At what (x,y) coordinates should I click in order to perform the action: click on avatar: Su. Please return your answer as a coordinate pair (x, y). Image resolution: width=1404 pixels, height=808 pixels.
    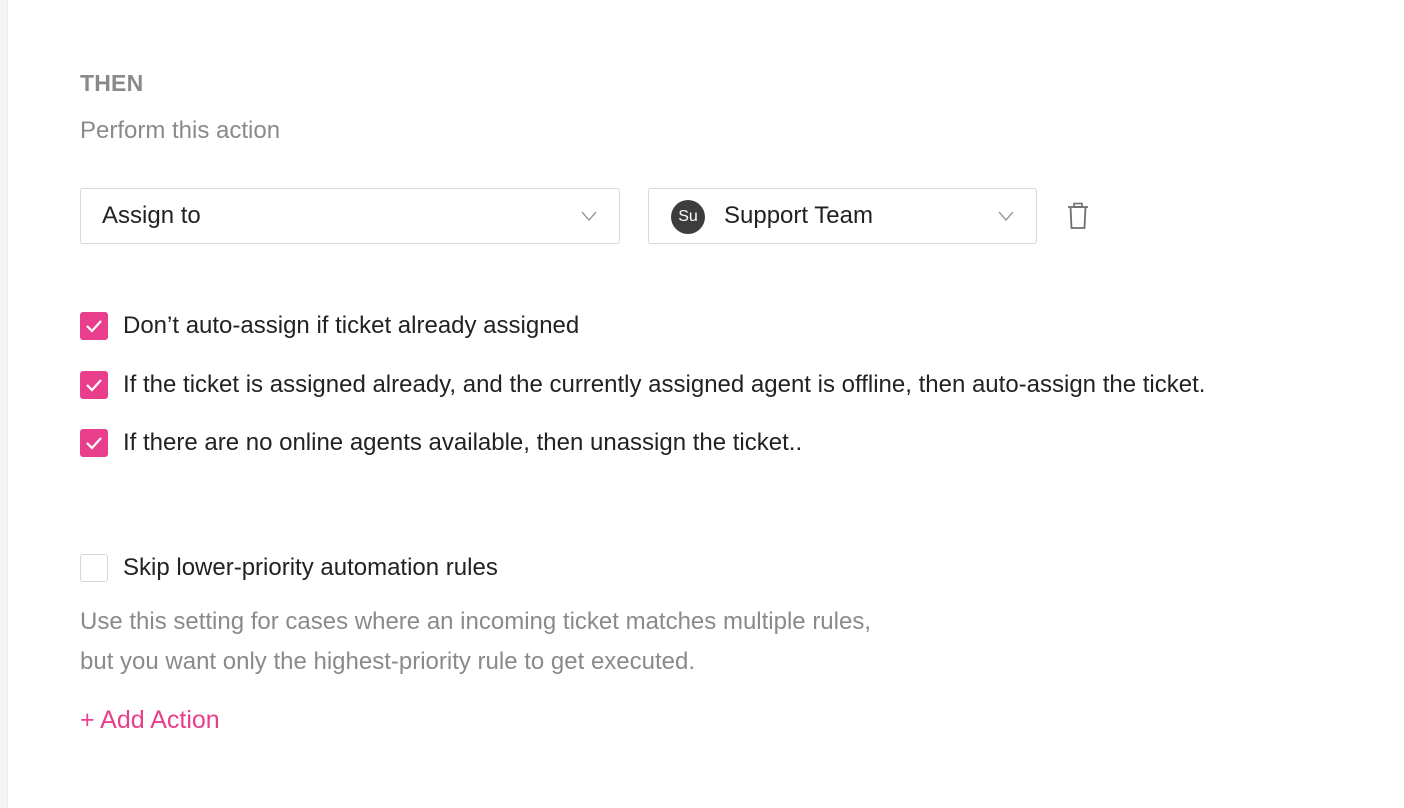
    Looking at the image, I should click on (688, 217).